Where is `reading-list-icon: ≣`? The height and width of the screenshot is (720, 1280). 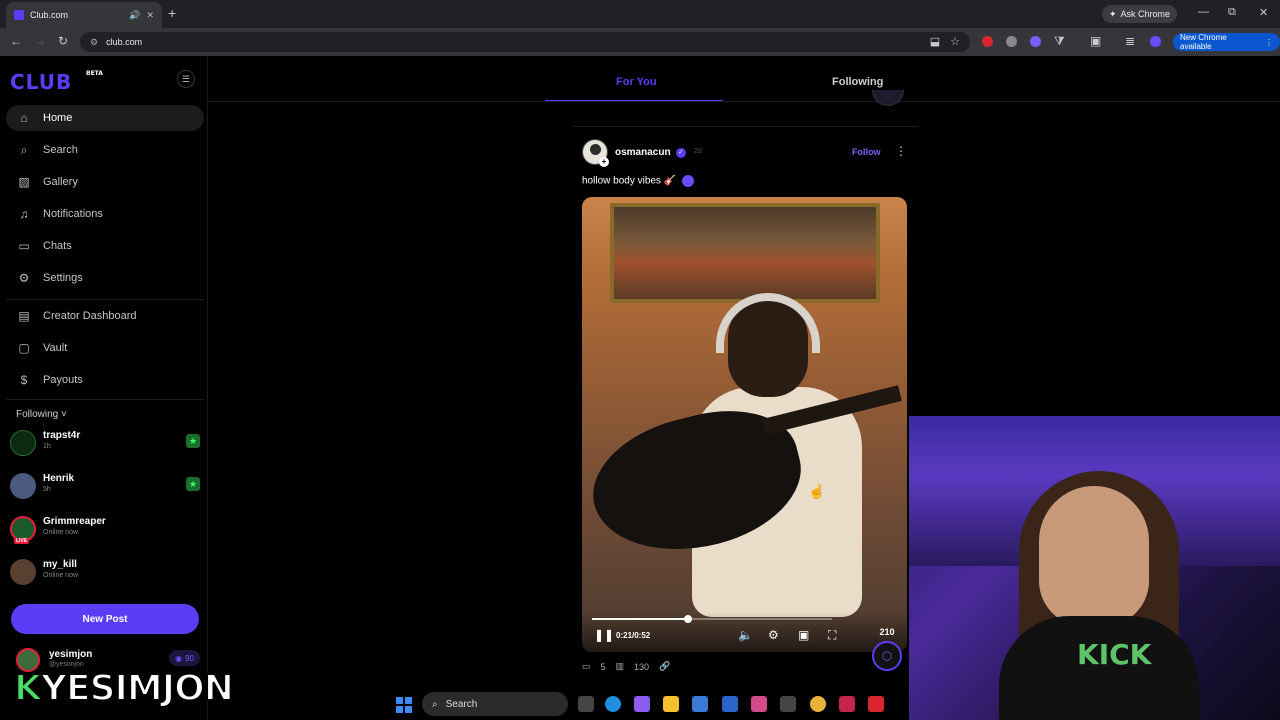
reading-list-icon: ≣ is located at coordinates (1130, 41).